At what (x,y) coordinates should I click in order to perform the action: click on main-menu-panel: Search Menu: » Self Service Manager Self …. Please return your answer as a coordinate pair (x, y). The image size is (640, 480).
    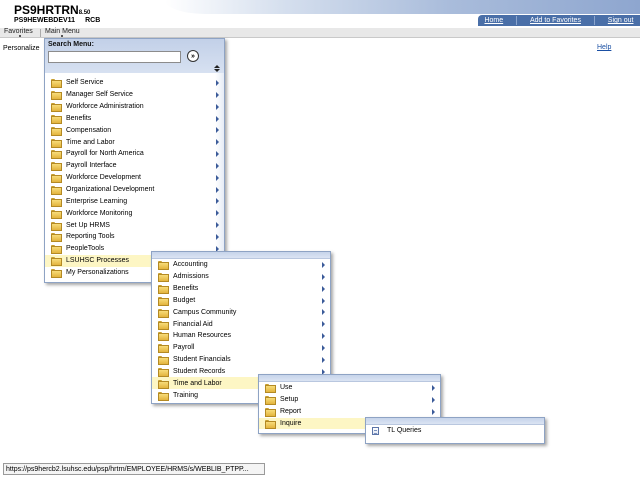
    Looking at the image, I should click on (134, 160).